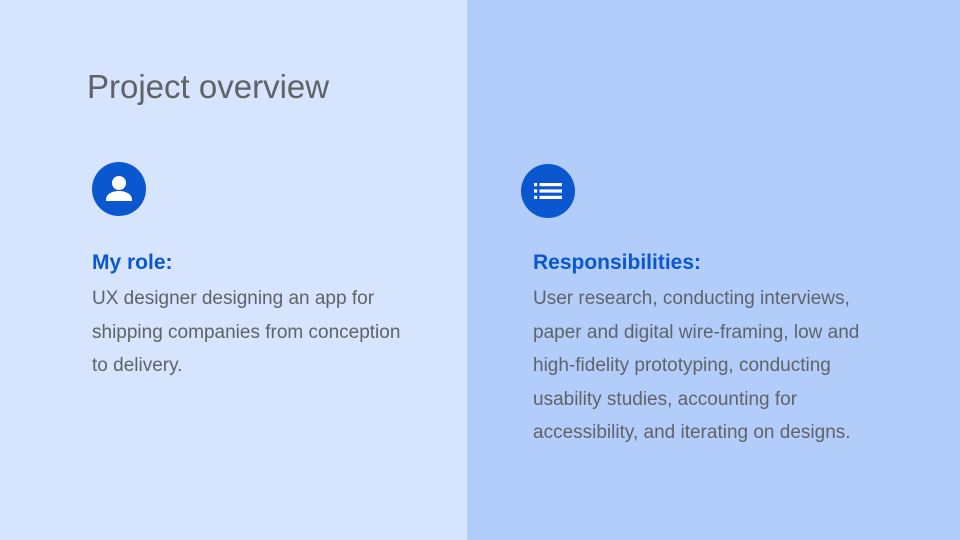 Image resolution: width=960 pixels, height=540 pixels. What do you see at coordinates (233, 298) in the screenshot?
I see `role-description-line: UX designer designing an app for` at bounding box center [233, 298].